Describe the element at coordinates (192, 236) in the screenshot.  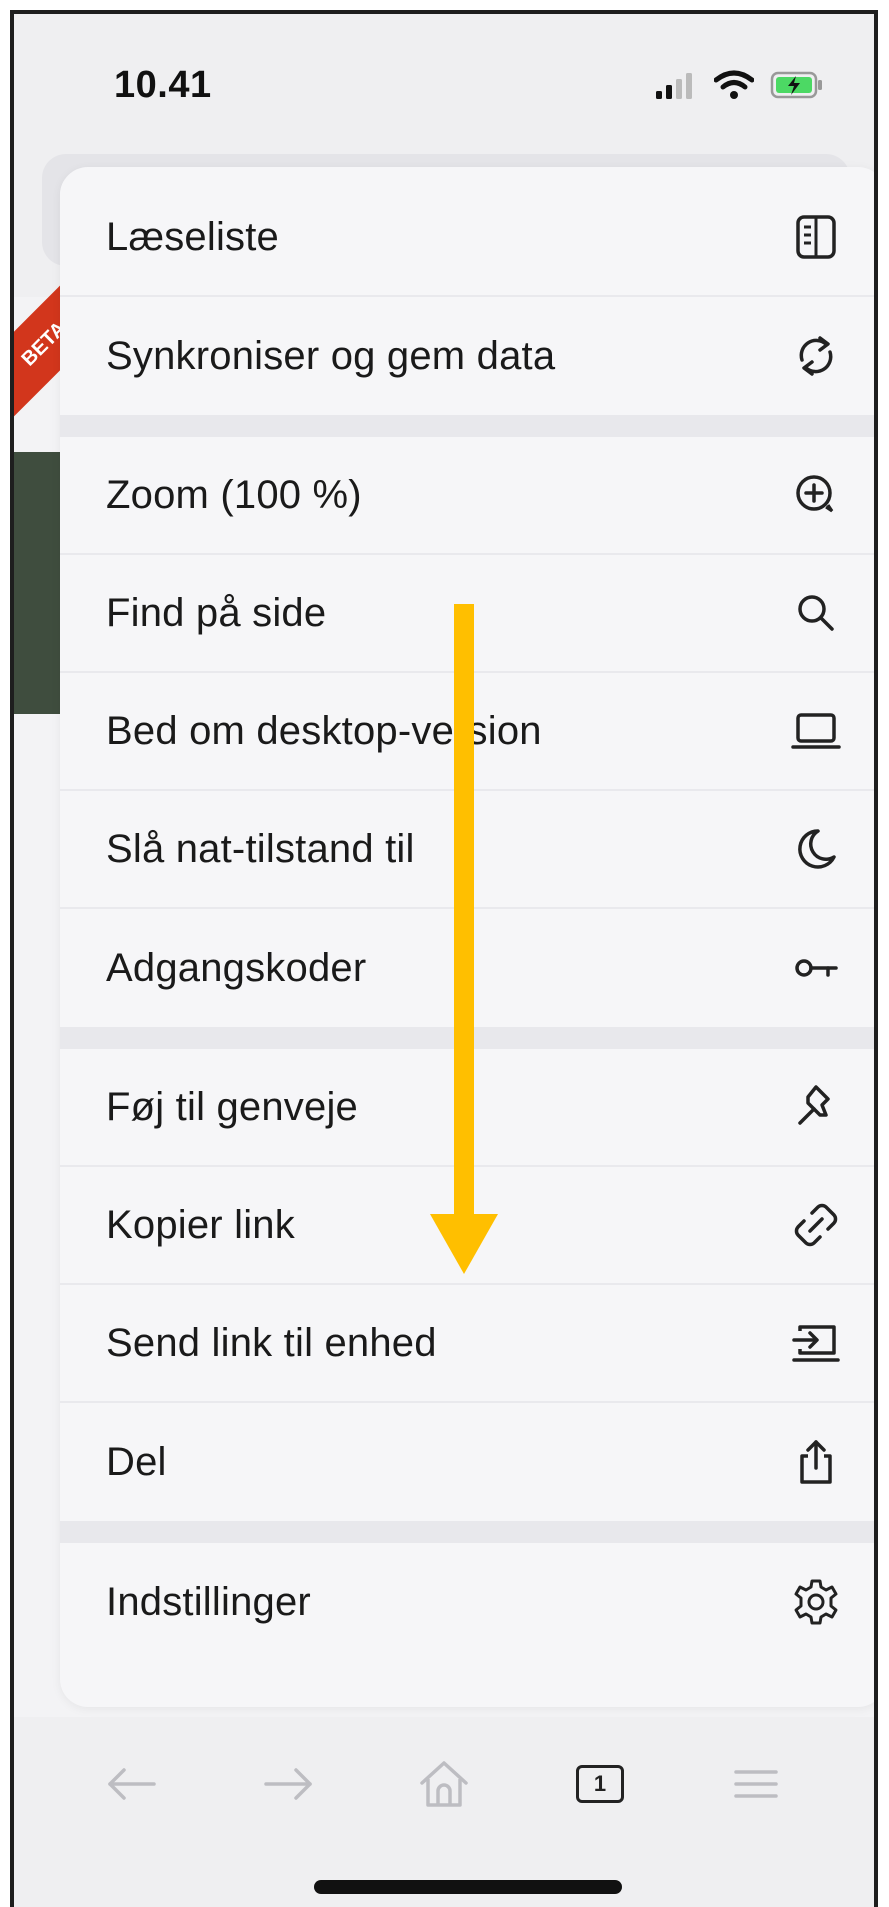
I see `menu-item-label: Læseliste` at that location.